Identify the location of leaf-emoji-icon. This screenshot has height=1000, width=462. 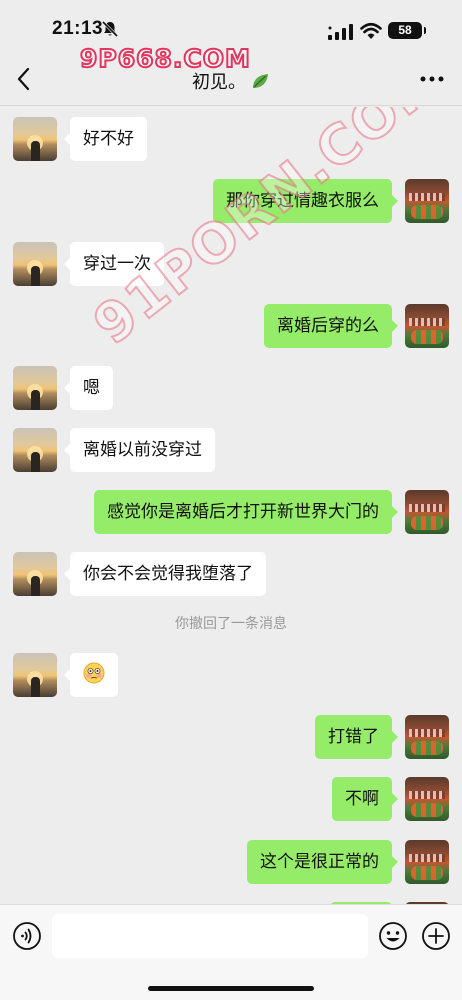
(260, 81).